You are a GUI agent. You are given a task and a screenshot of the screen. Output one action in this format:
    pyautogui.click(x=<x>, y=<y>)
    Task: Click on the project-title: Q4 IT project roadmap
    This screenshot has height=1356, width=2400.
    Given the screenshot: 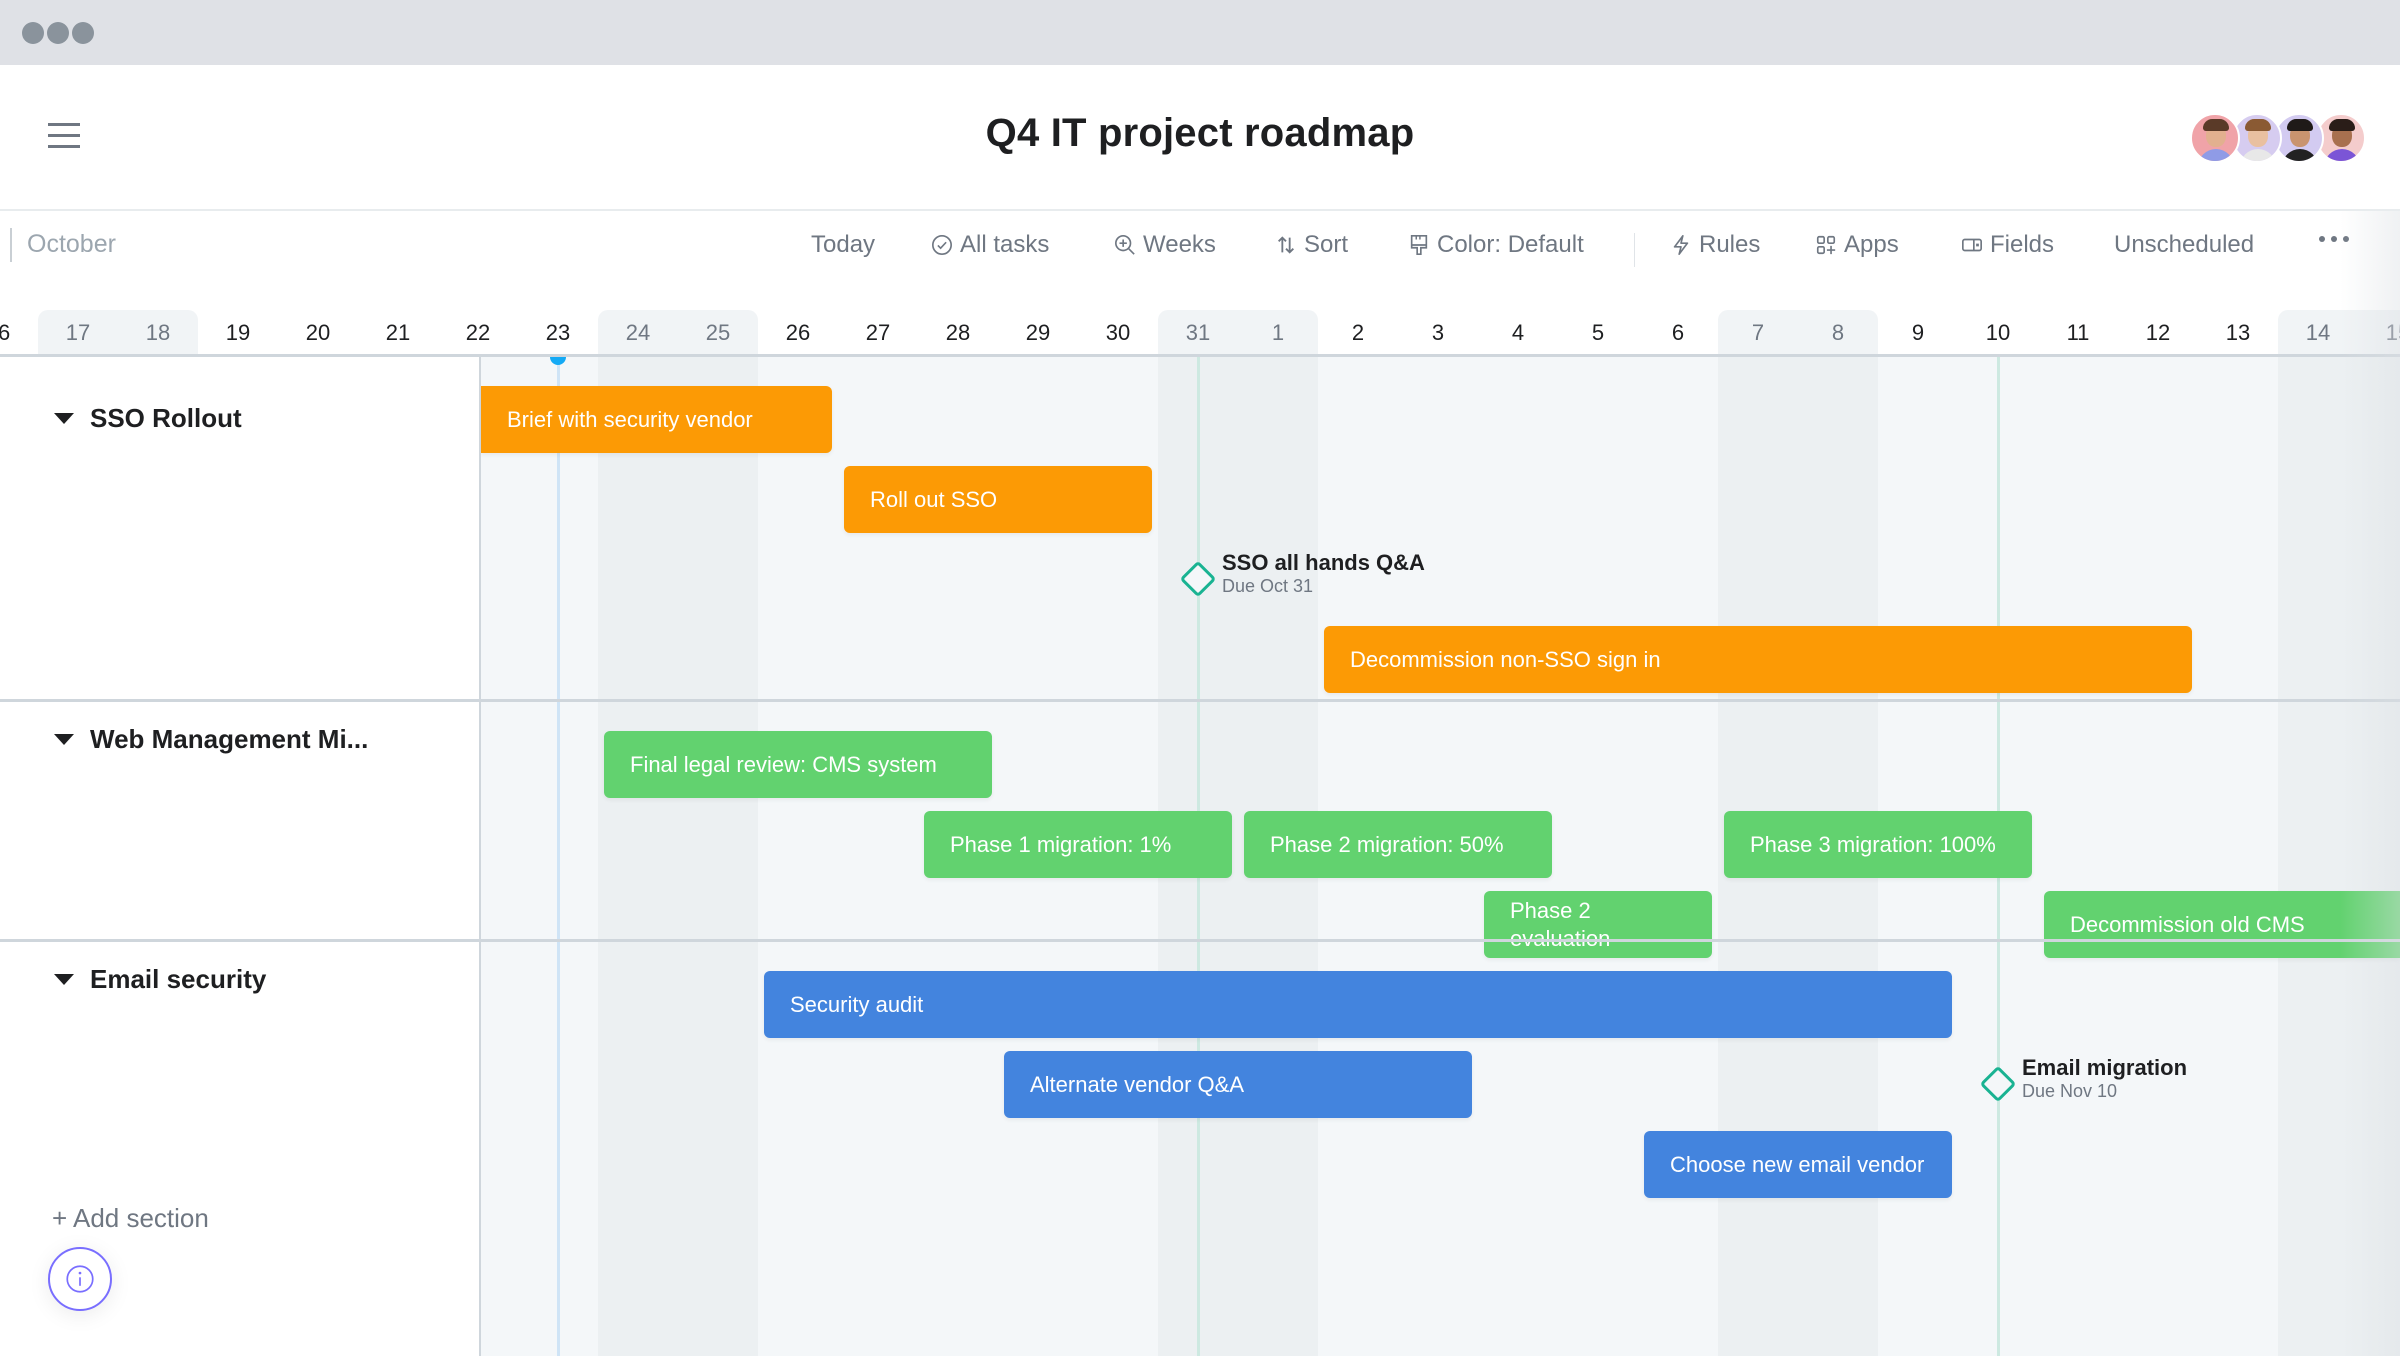 What is the action you would take?
    pyautogui.click(x=1200, y=133)
    